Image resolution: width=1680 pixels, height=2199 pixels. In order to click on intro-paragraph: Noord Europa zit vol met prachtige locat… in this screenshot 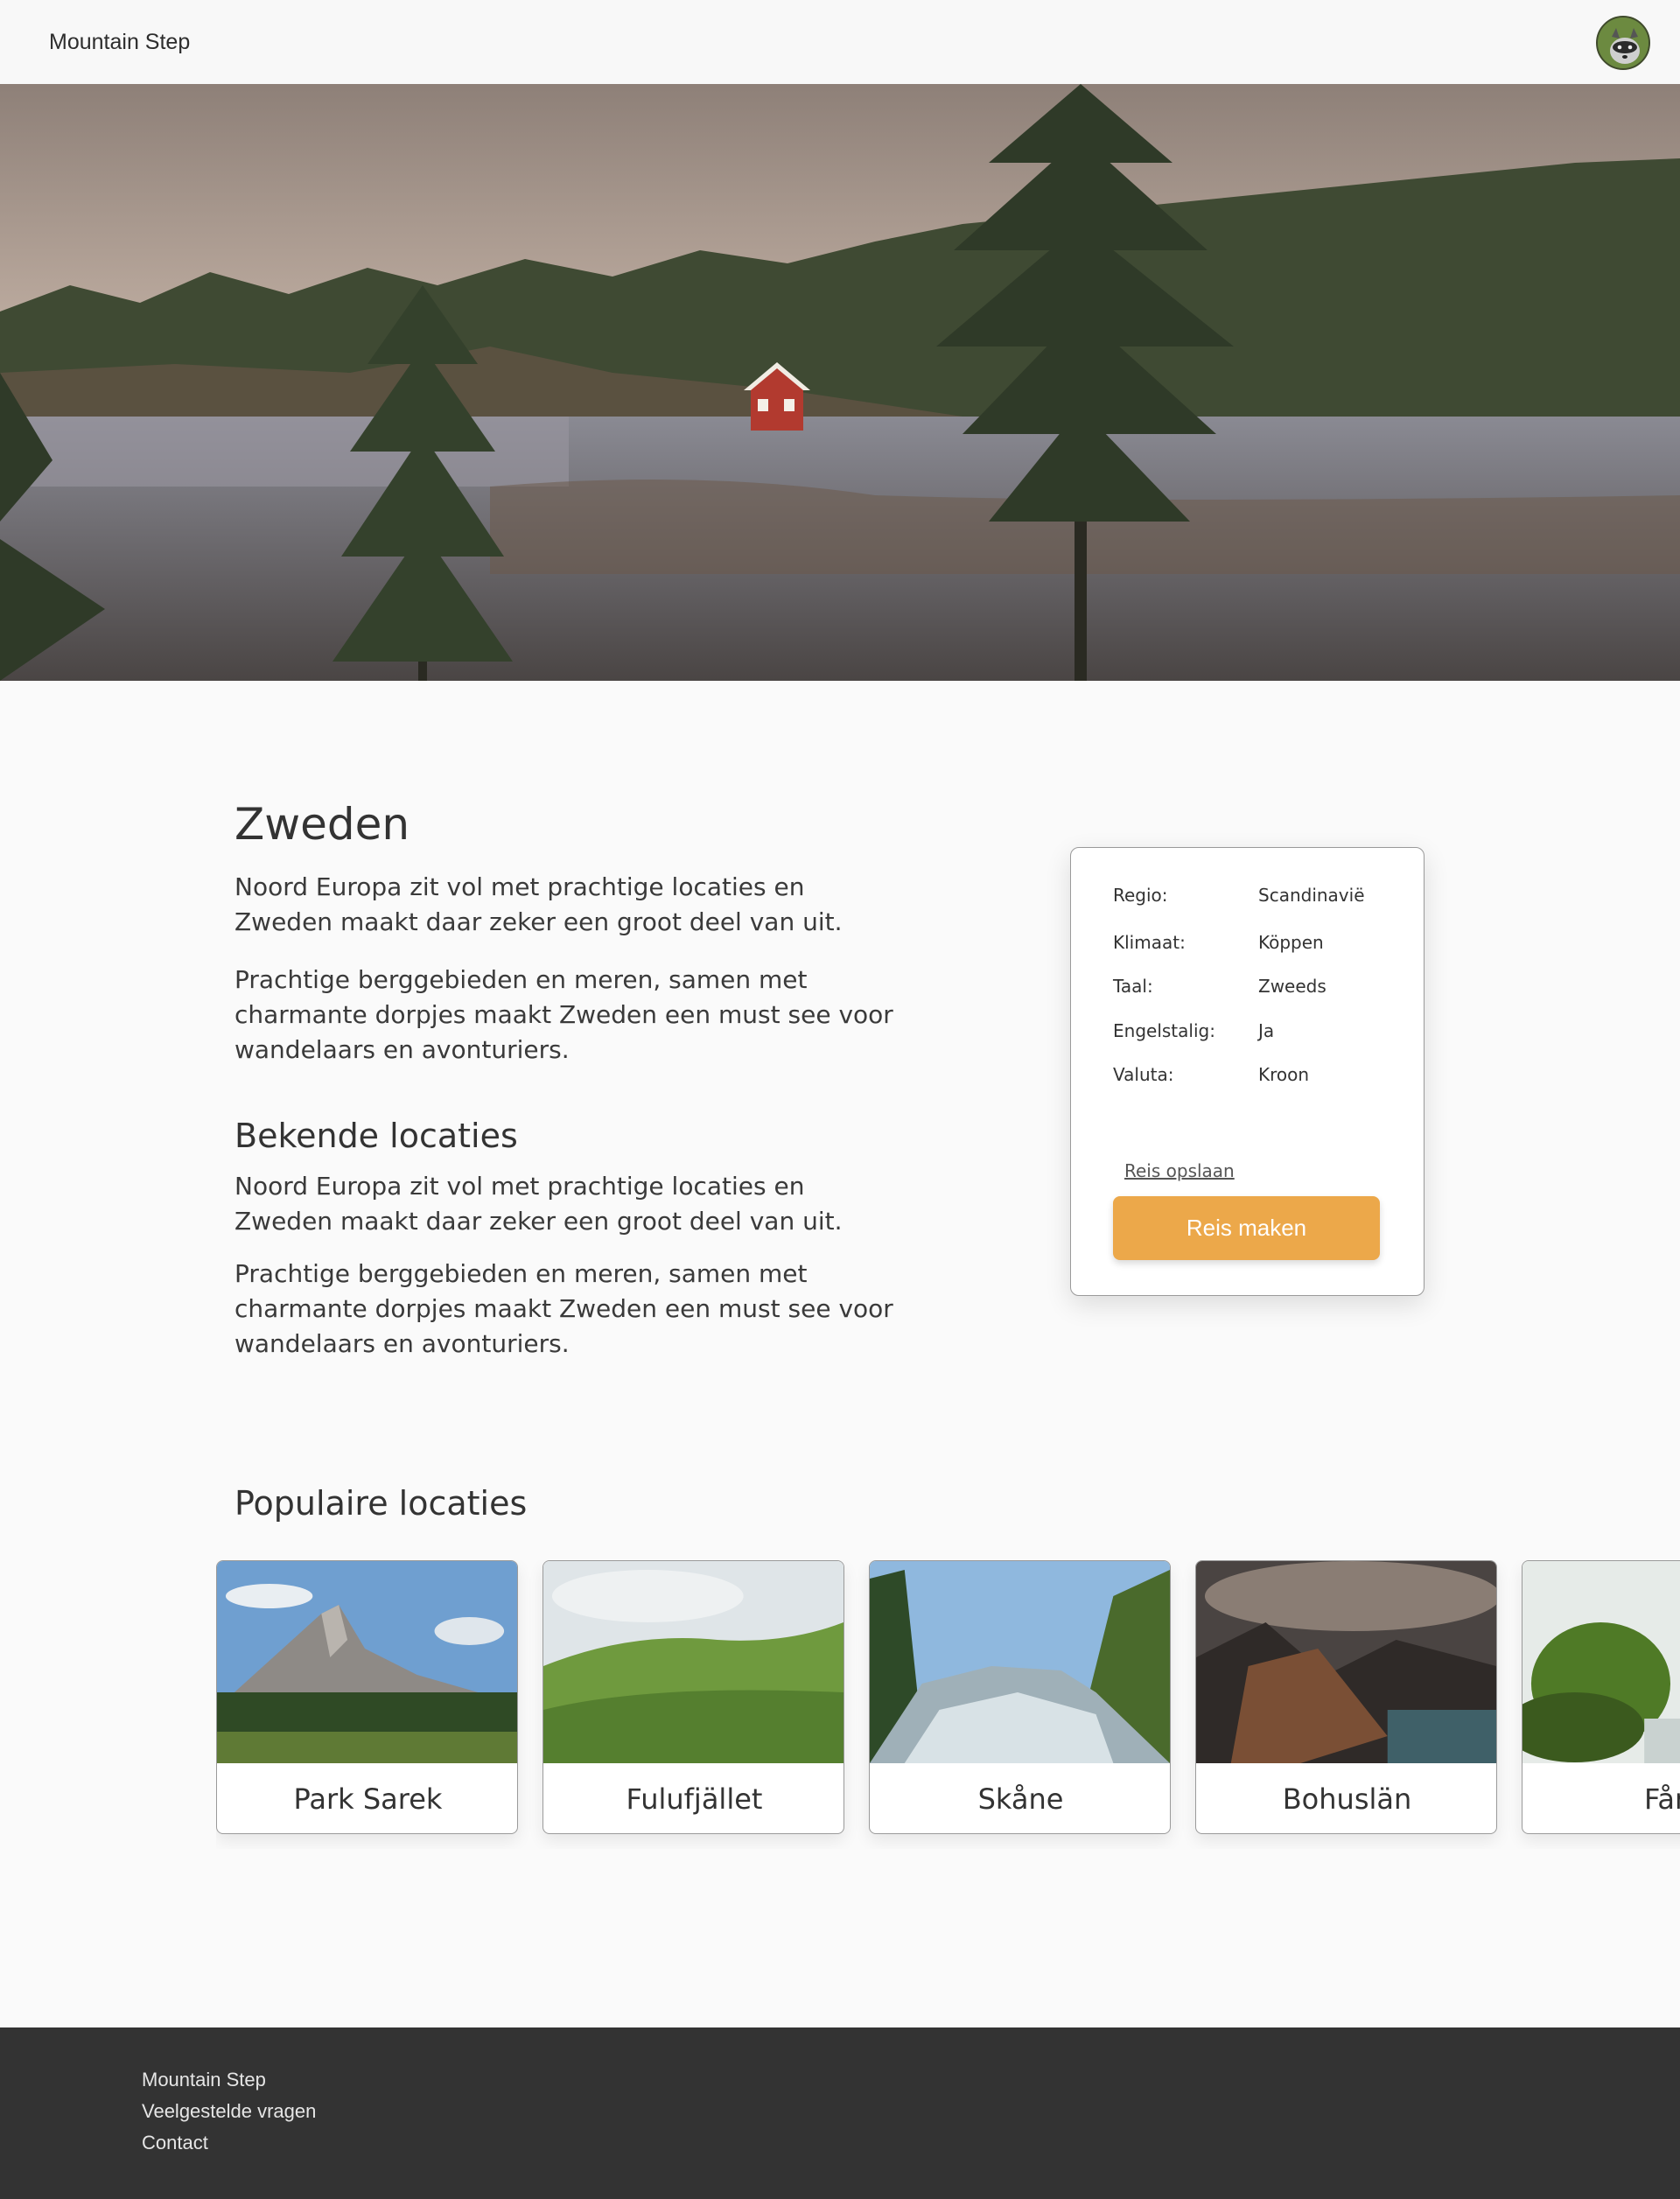, I will do `click(538, 904)`.